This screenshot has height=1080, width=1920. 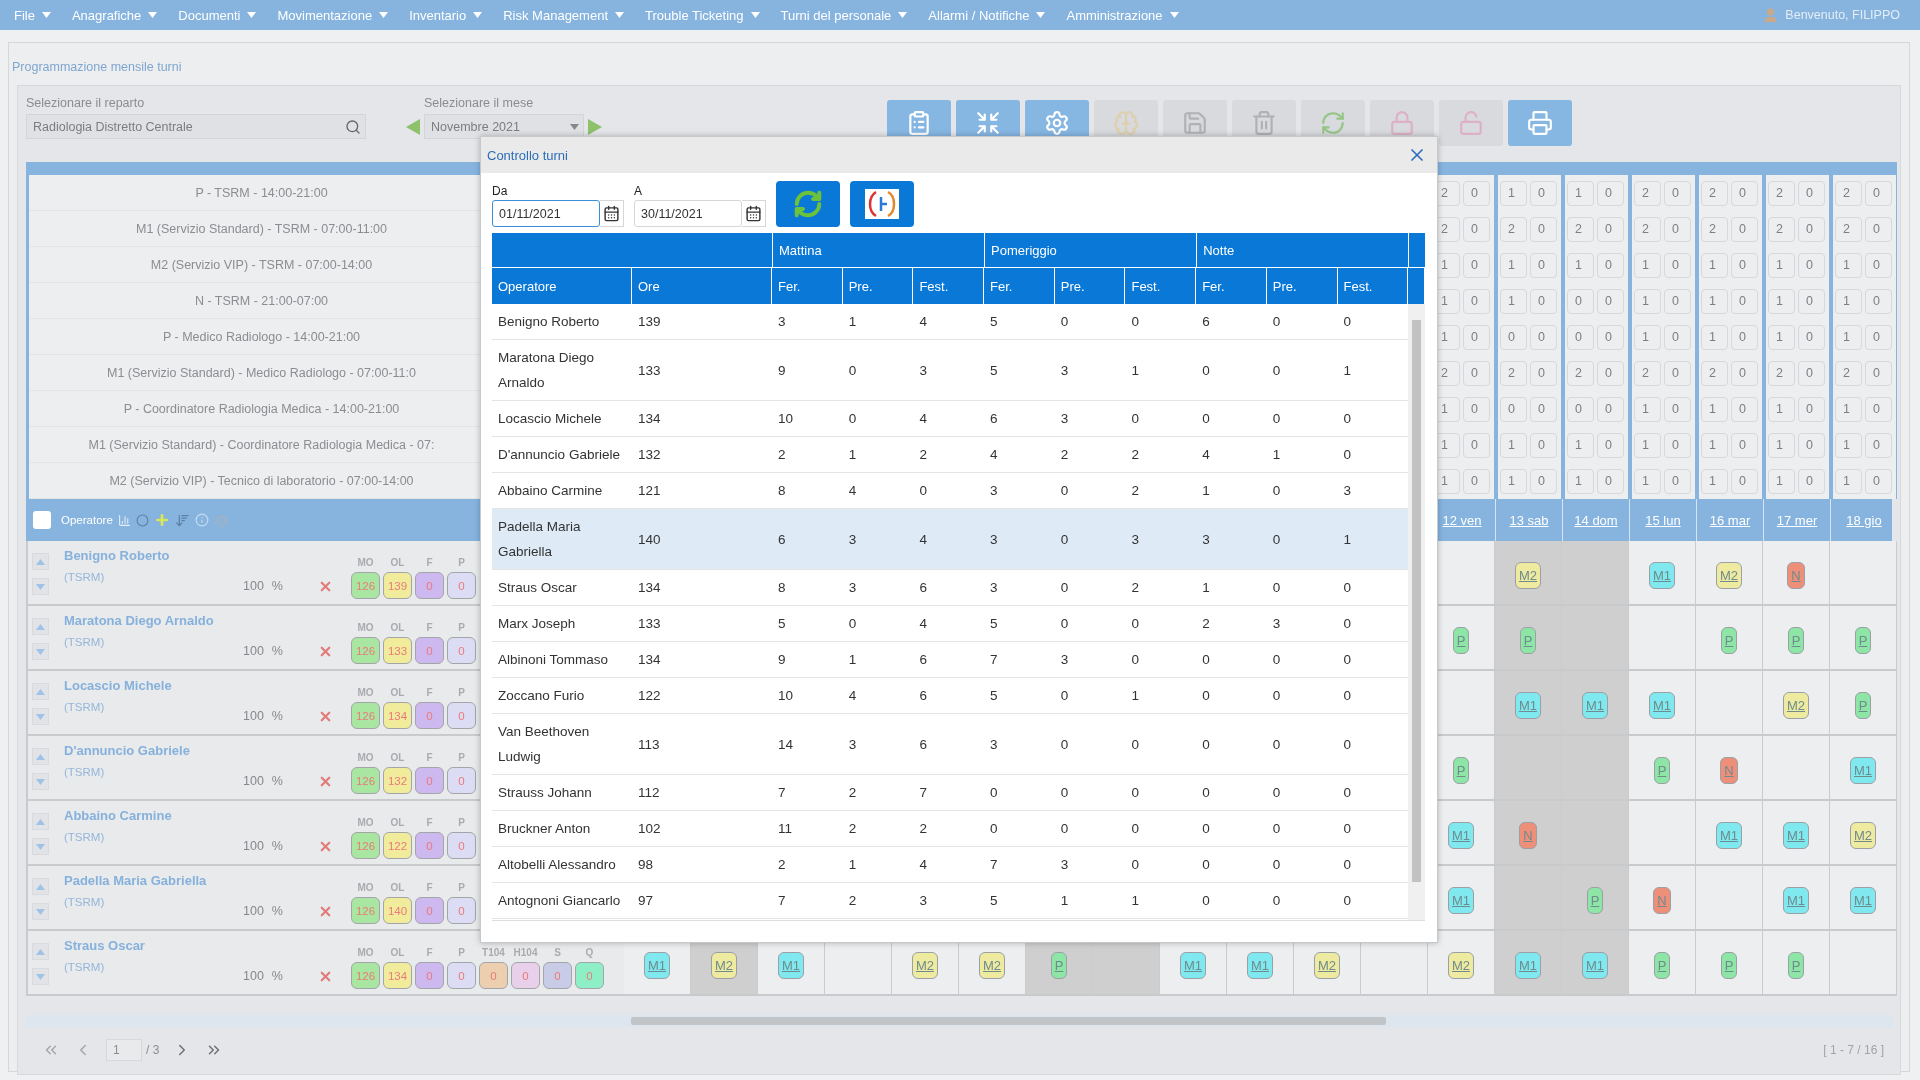 What do you see at coordinates (124, 520) in the screenshot?
I see `chart-icon` at bounding box center [124, 520].